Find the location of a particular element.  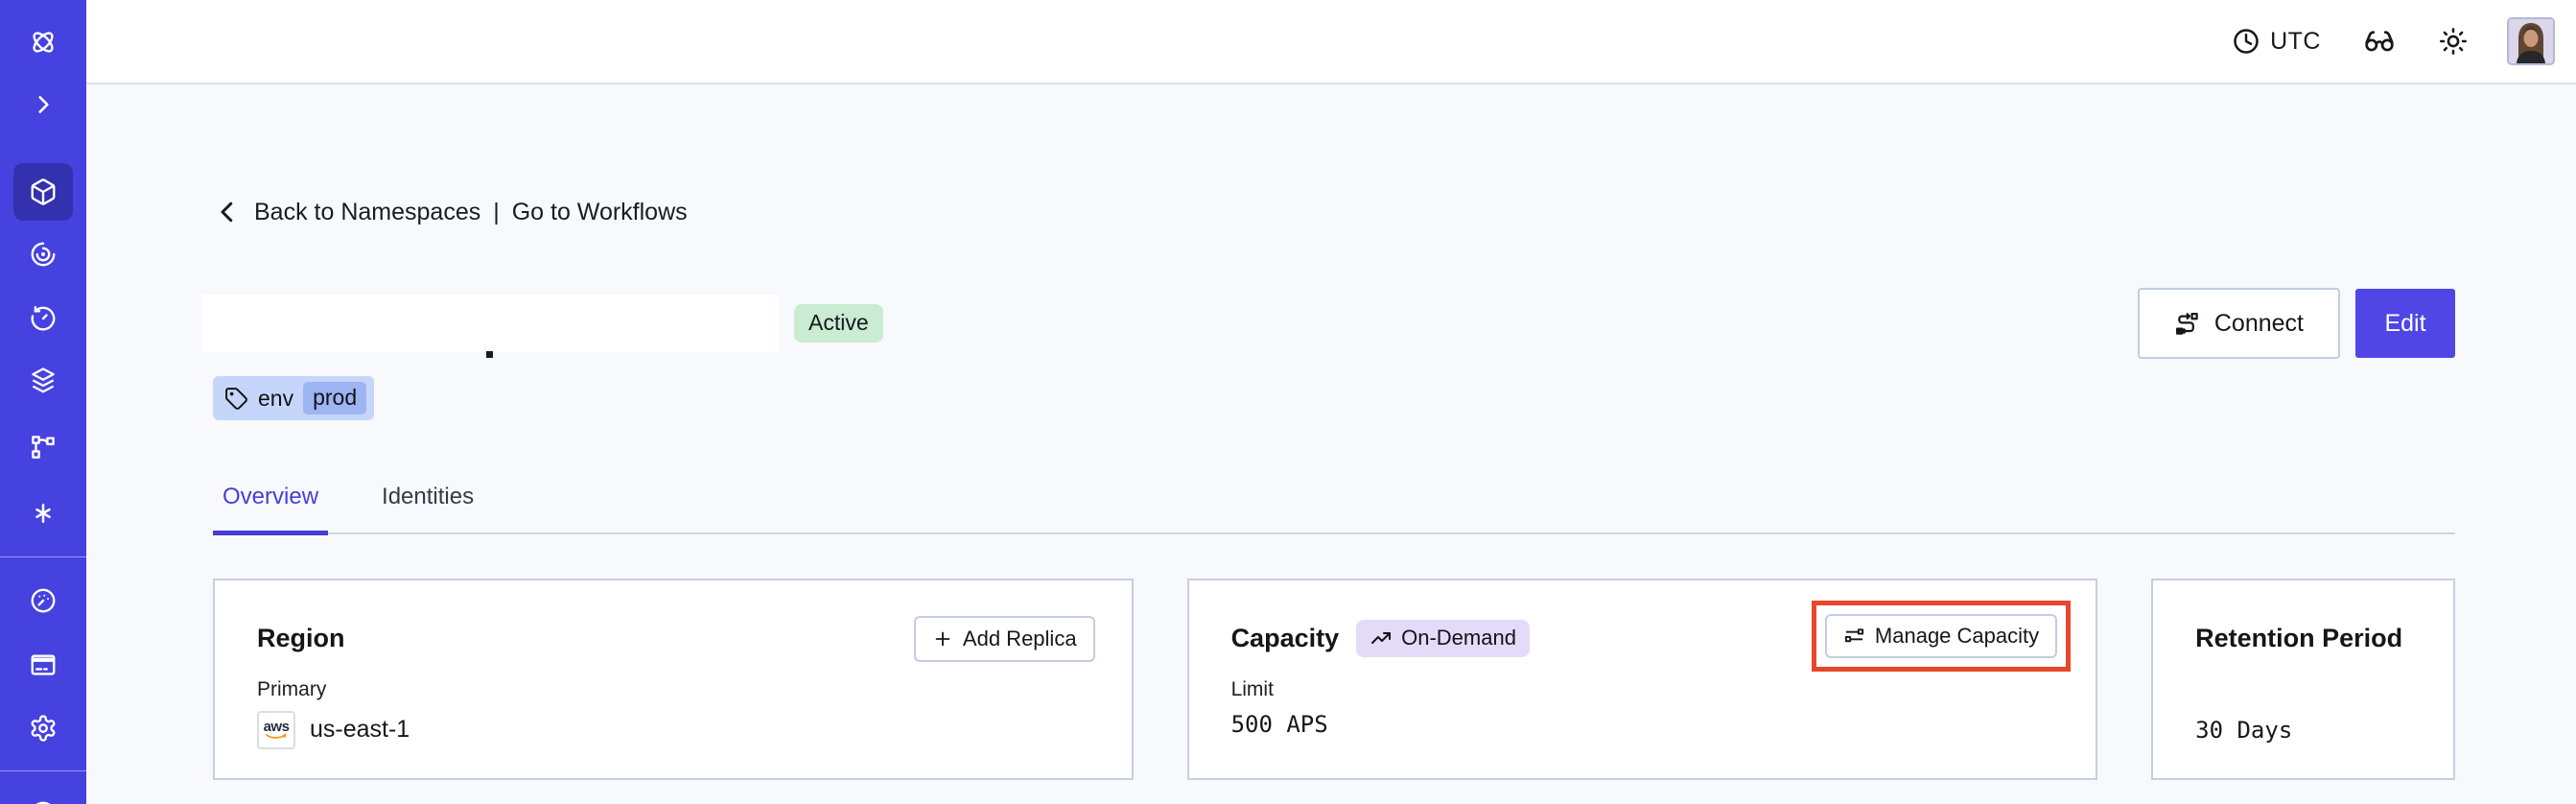

plus-icon is located at coordinates (942, 639).